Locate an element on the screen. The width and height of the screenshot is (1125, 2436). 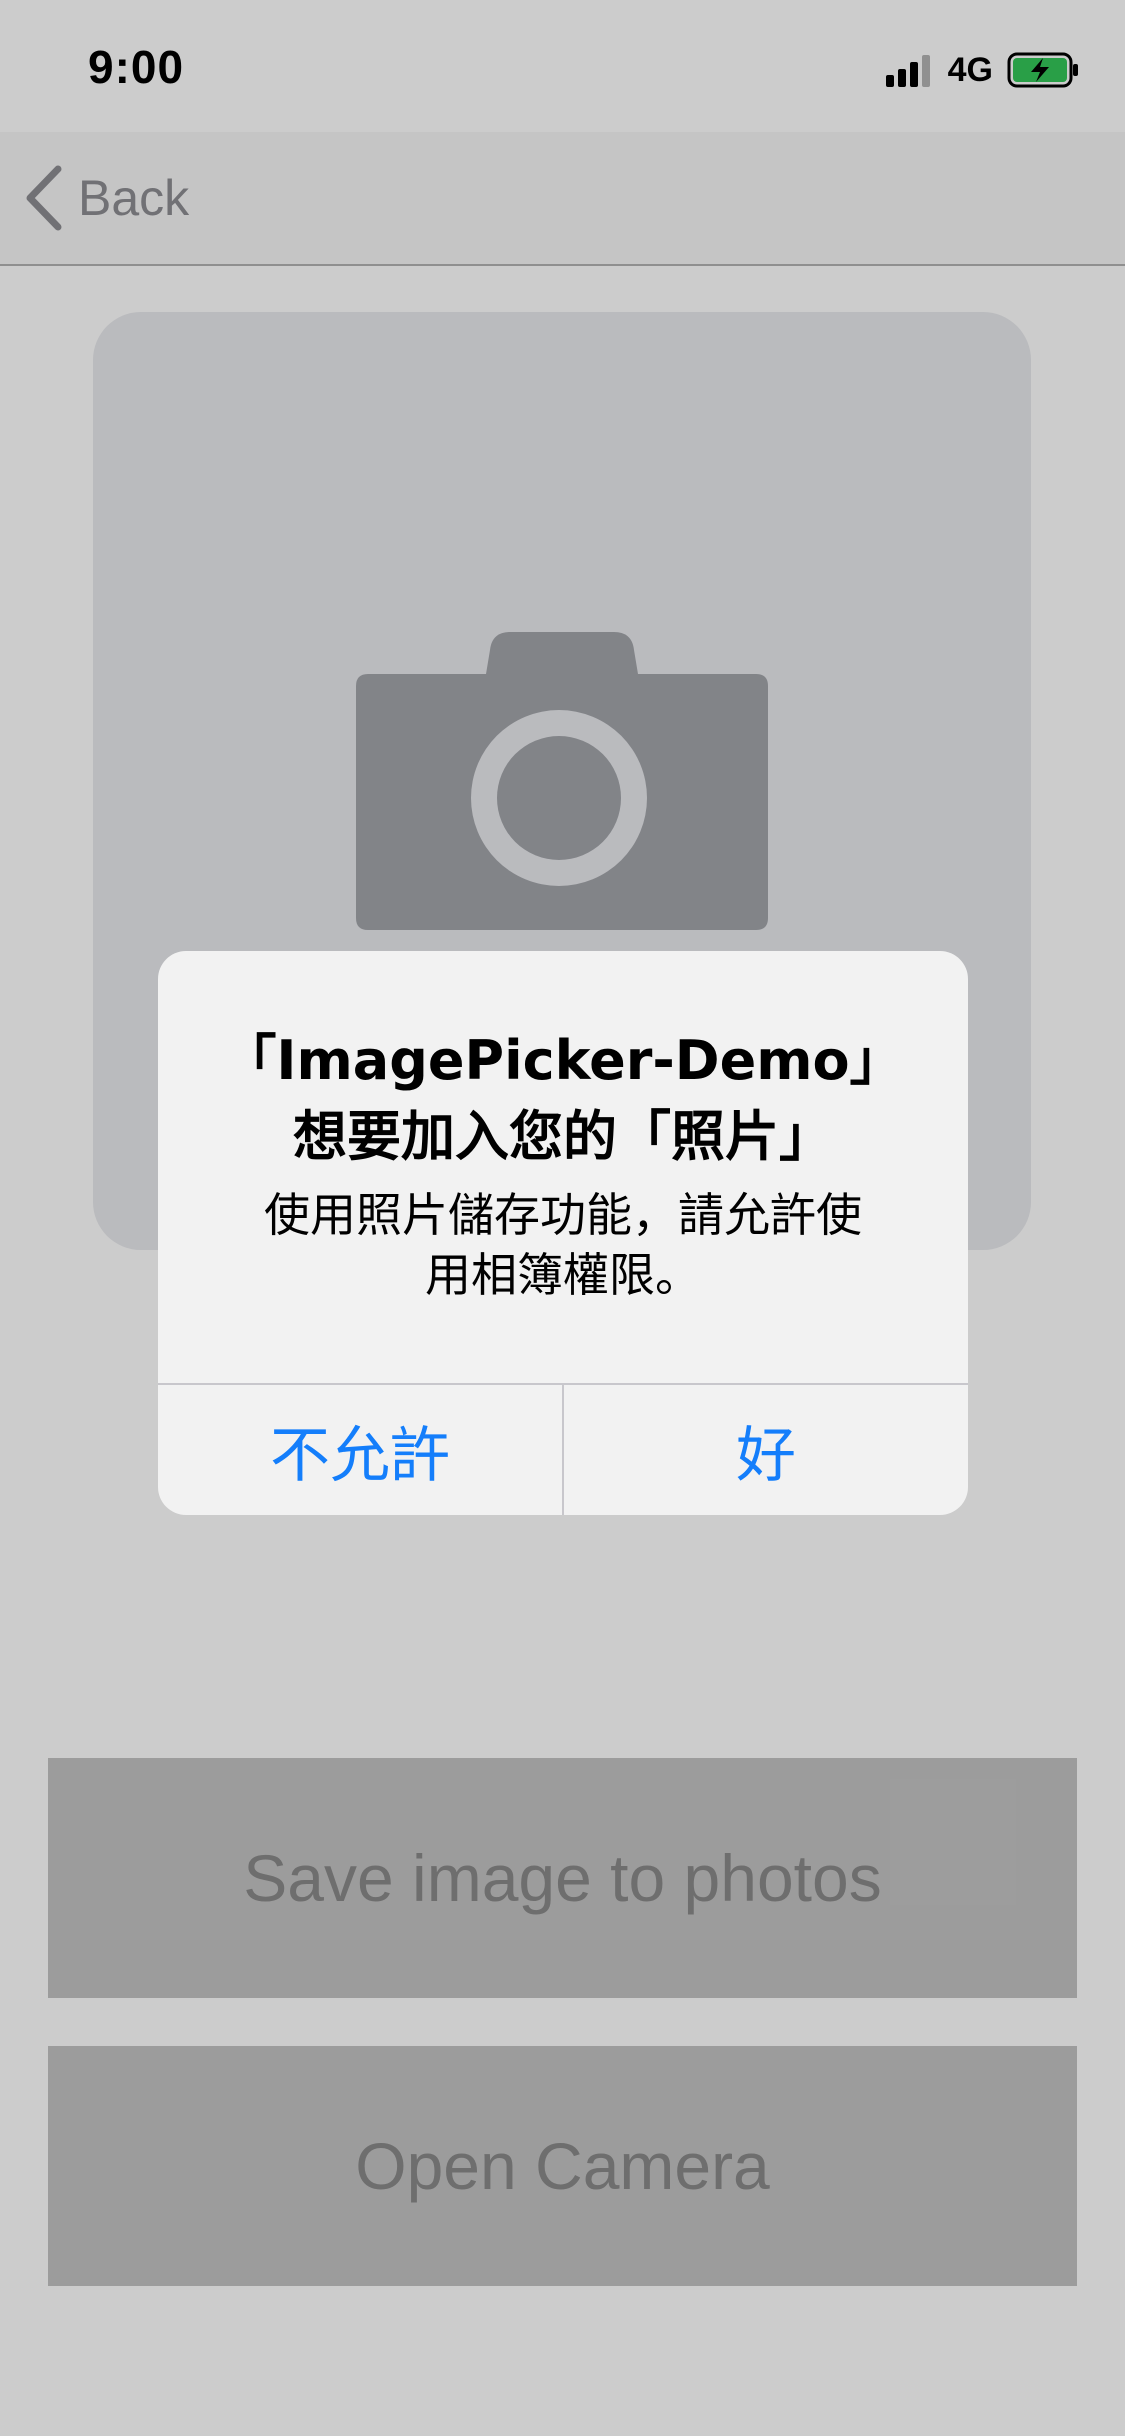
alert-message-line: 使用照片儲存功能，請允許使 is located at coordinates (563, 1215).